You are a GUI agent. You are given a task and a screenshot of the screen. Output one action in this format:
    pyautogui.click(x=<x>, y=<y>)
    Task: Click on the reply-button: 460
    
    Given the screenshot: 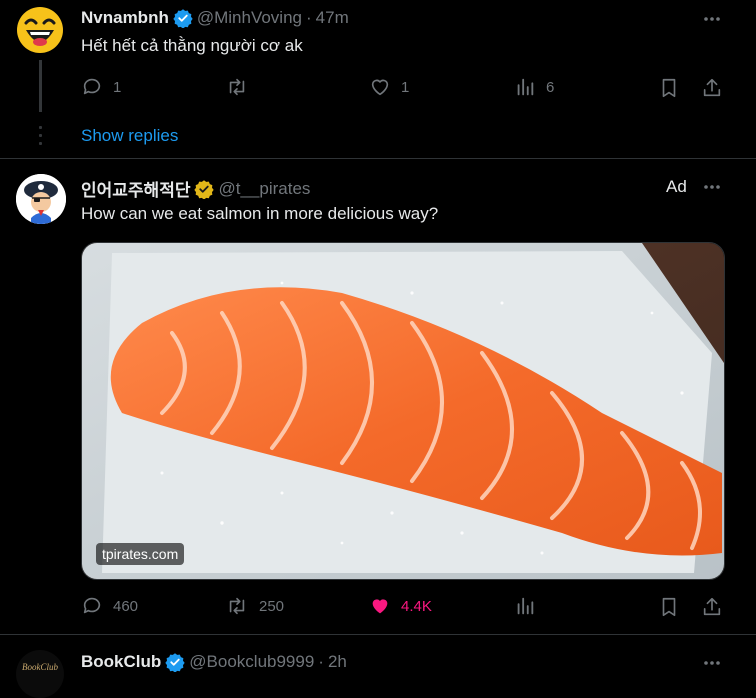 What is the action you would take?
    pyautogui.click(x=109, y=606)
    